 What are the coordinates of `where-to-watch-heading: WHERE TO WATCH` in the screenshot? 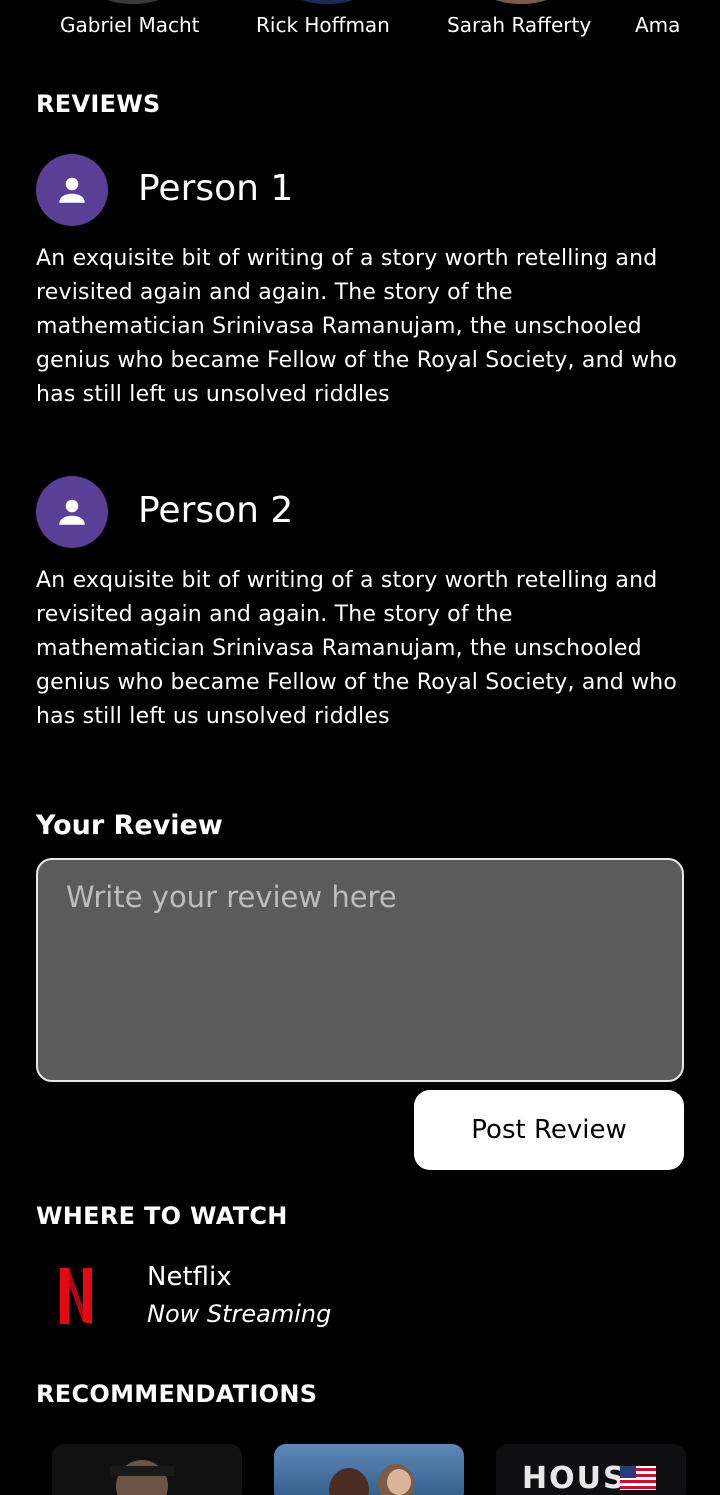 It's located at (162, 1216).